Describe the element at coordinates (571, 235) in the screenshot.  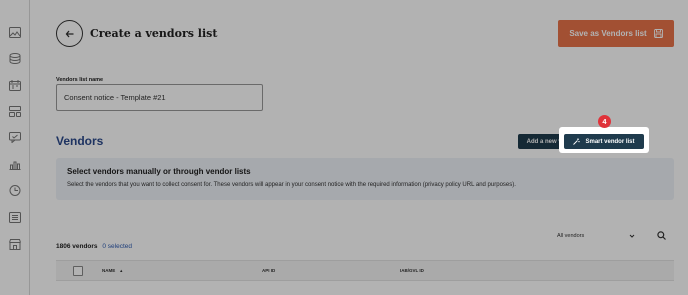
I see `filter-selected: All vendors` at that location.